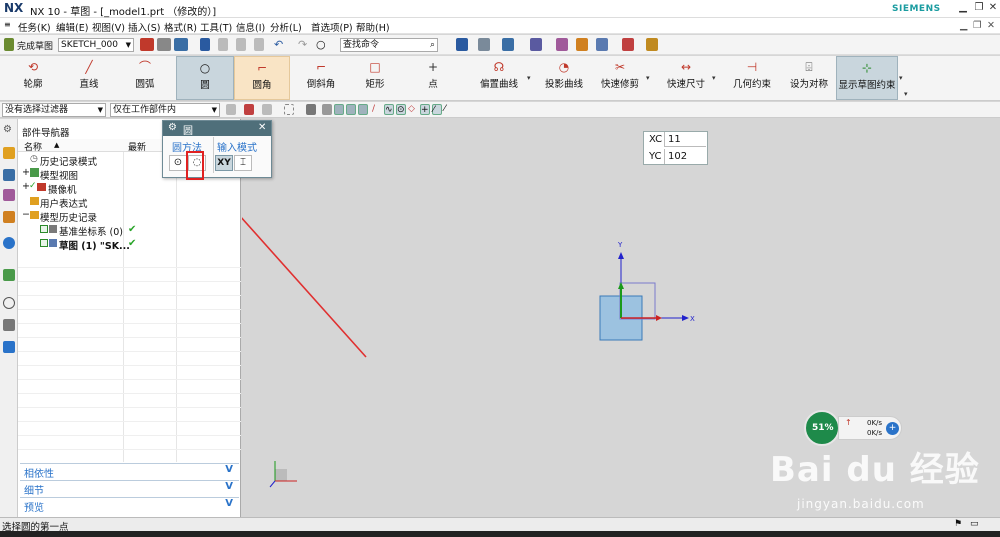 The width and height of the screenshot is (1000, 537). I want to click on menu-preferences: 首选项(P), so click(332, 27).